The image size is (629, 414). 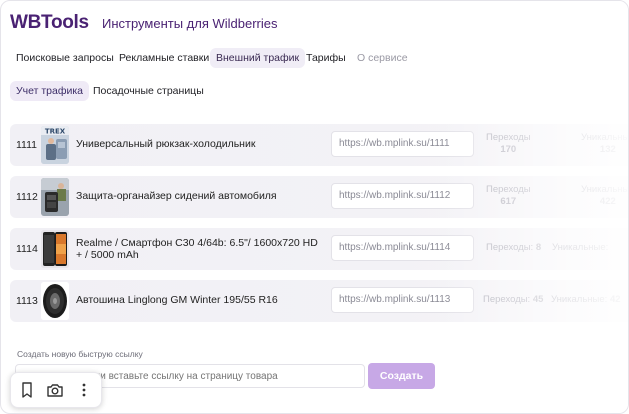 What do you see at coordinates (27, 390) in the screenshot?
I see `bookmark-icon` at bounding box center [27, 390].